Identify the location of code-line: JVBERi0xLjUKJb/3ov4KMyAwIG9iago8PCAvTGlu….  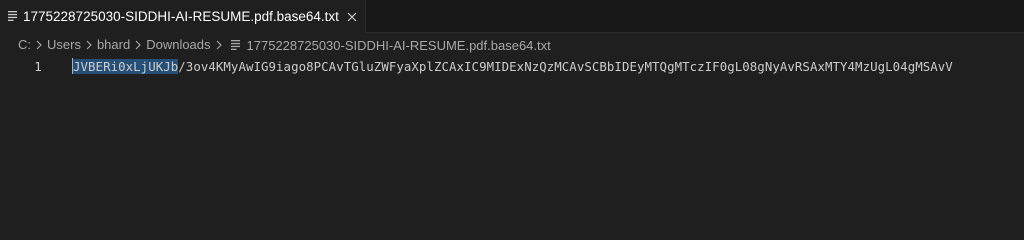
(548, 67).